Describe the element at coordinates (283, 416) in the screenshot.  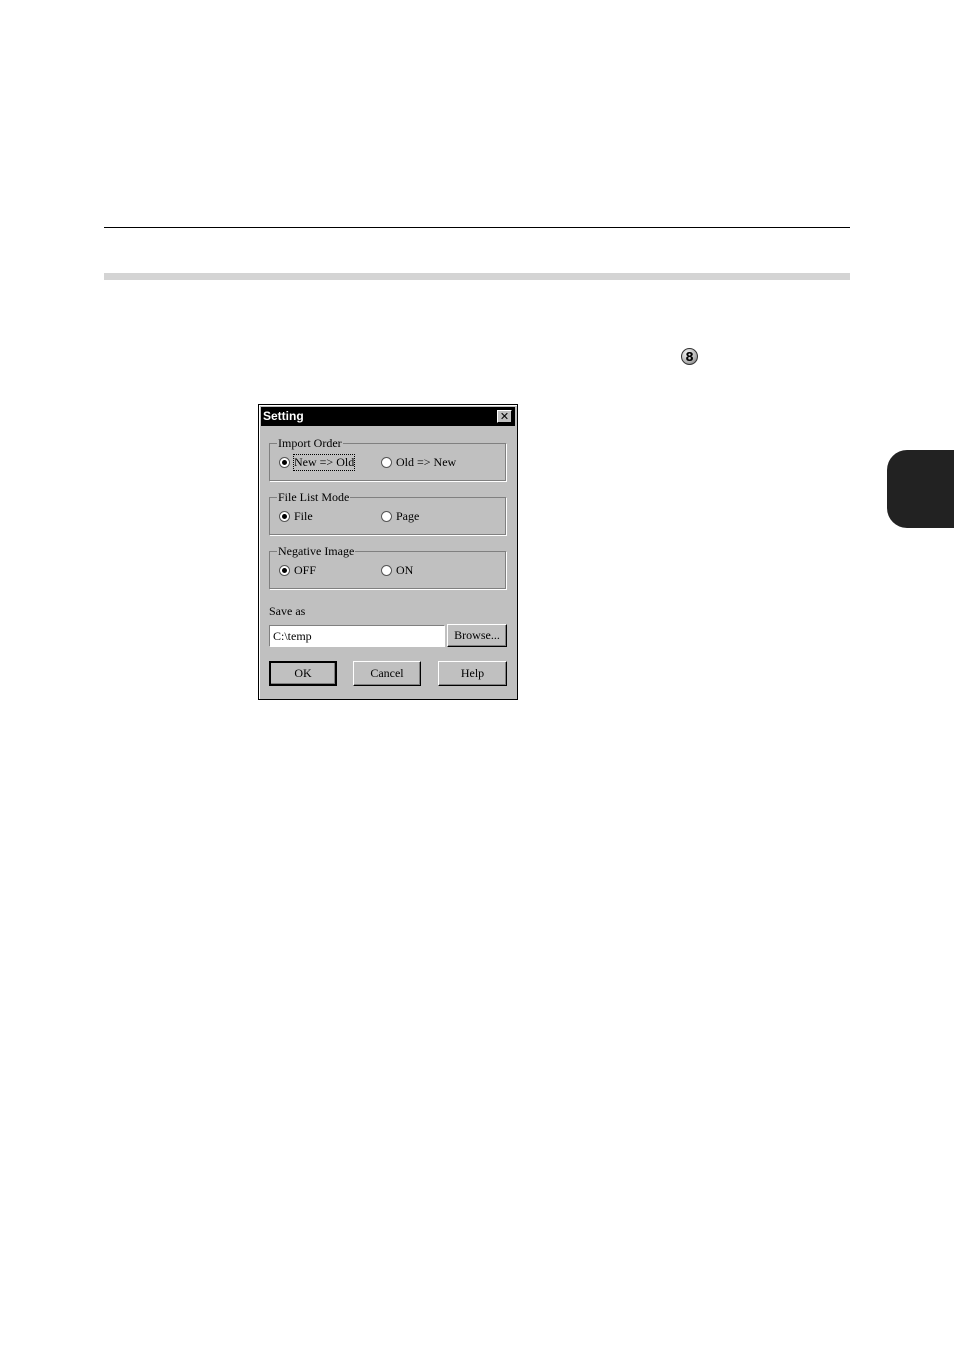
I see `dialog-title: Setting` at that location.